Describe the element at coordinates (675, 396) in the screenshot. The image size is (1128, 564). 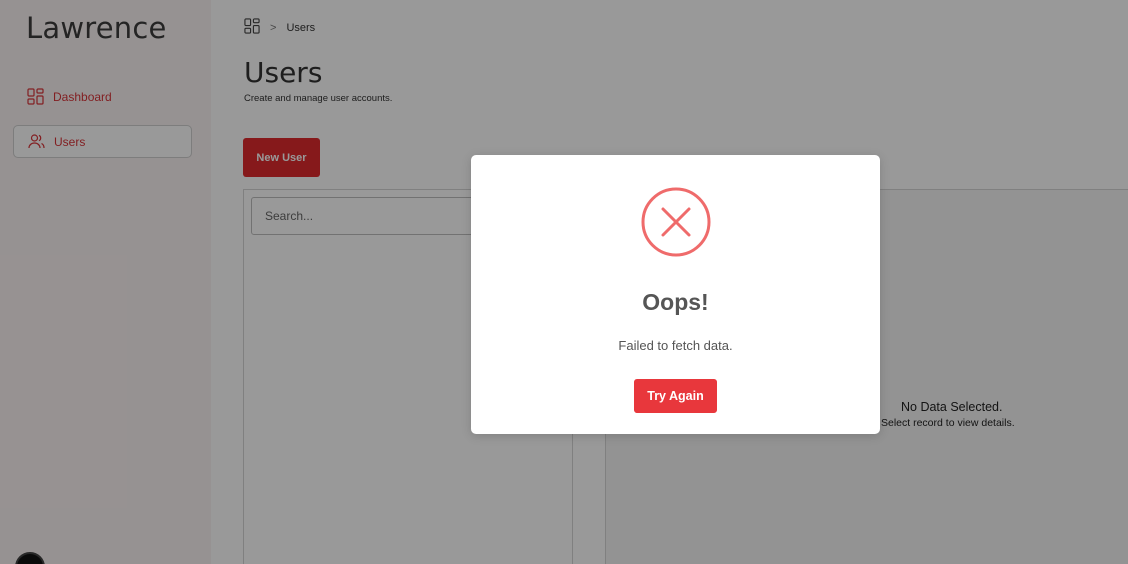
I see `try-again-button: Try Again` at that location.